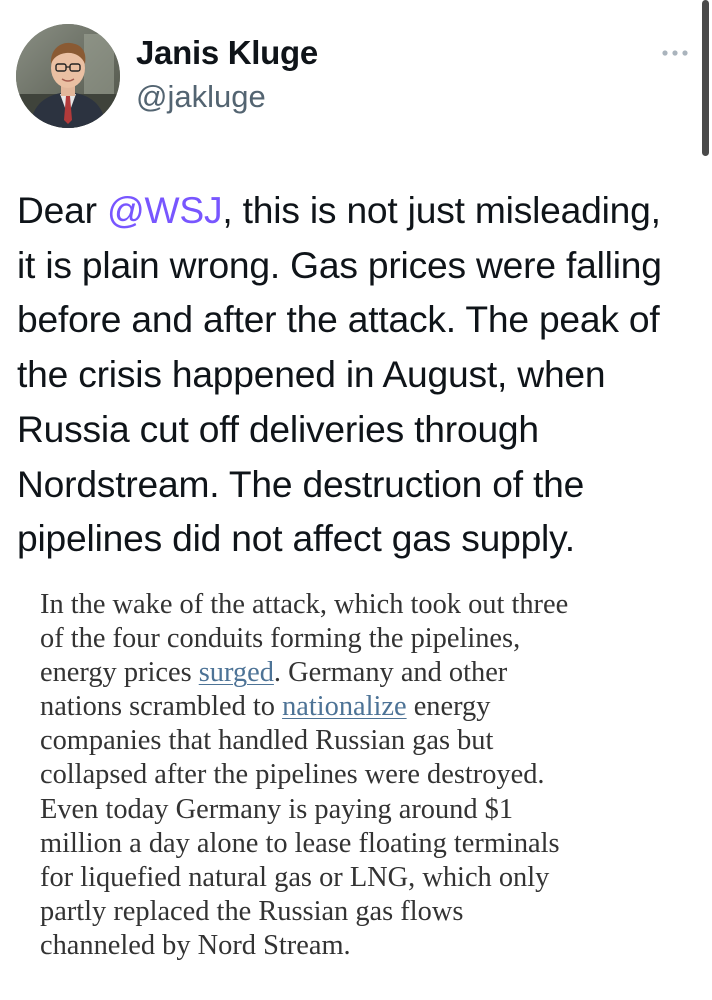 Image resolution: width=712 pixels, height=1000 pixels. I want to click on tweet-line: Dear @WSJ, this is not just misleading,, so click(362, 210).